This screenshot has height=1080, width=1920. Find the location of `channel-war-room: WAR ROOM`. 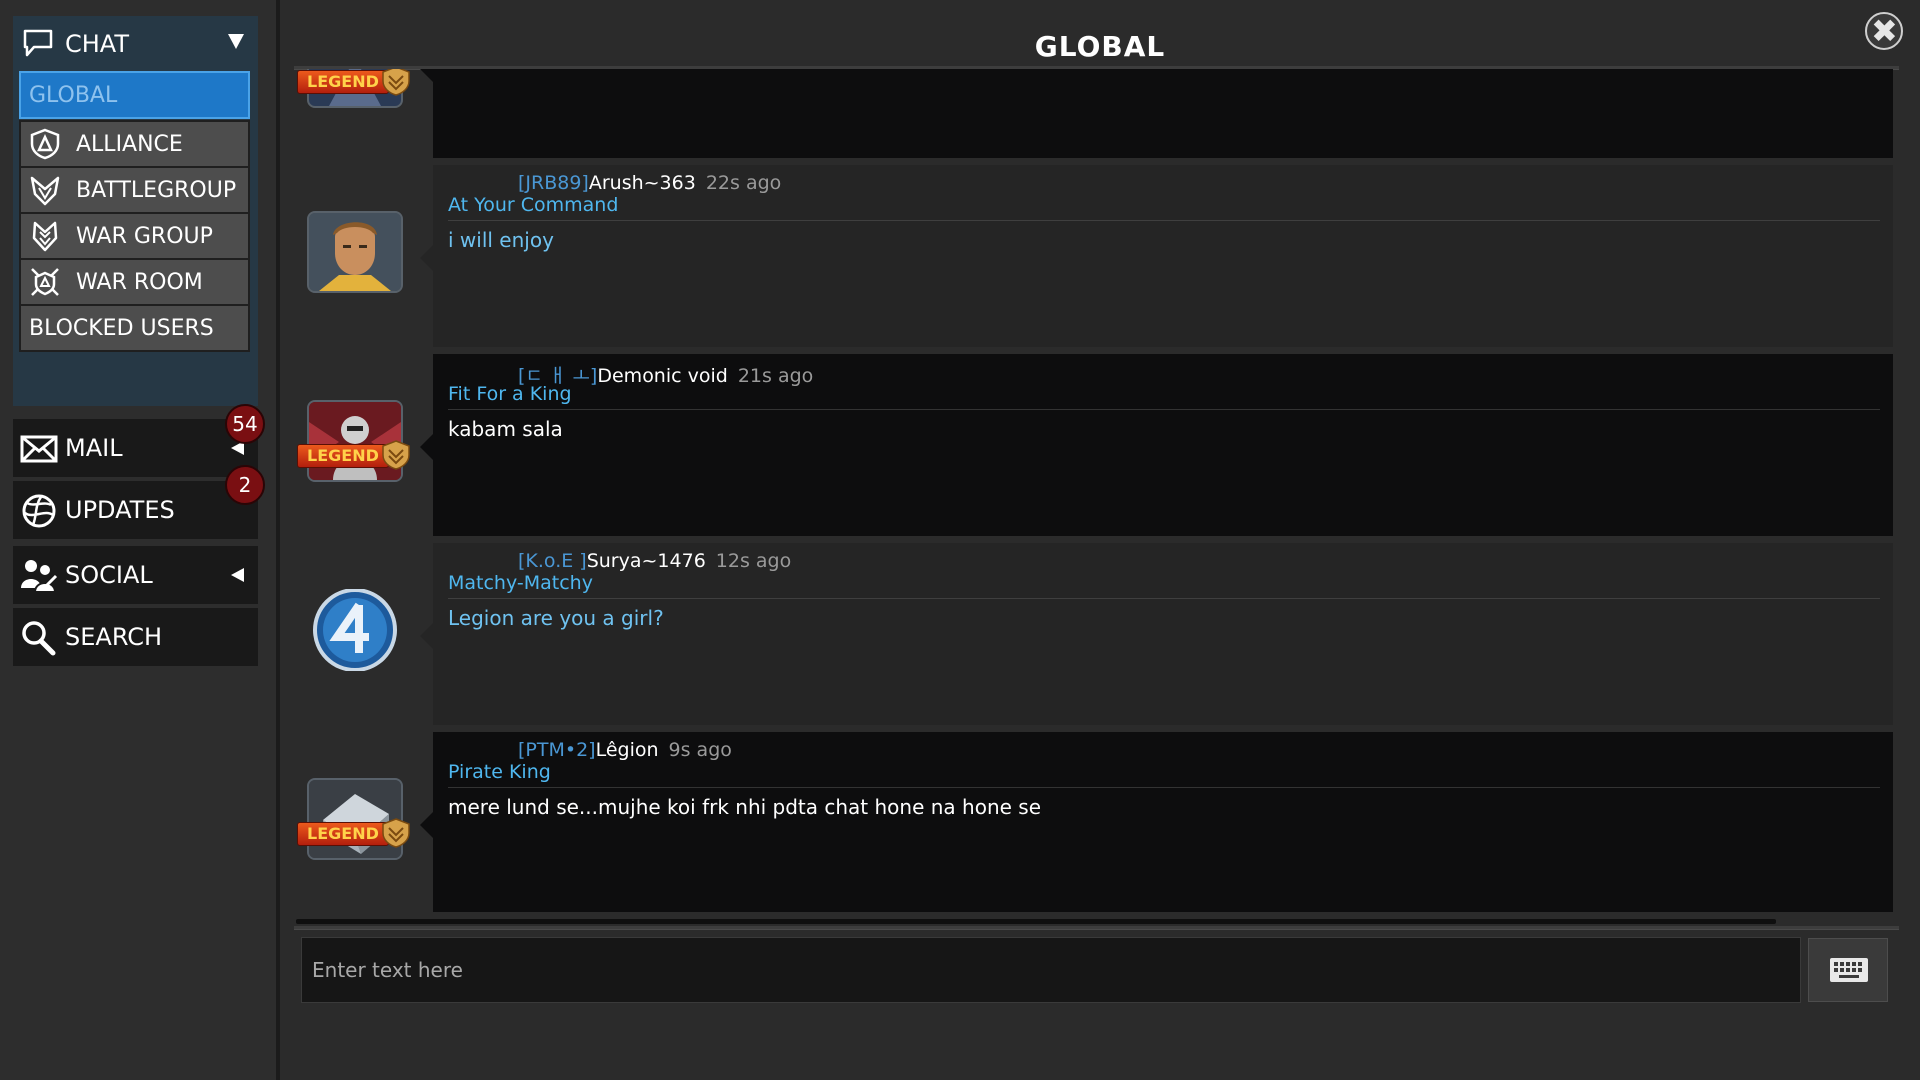

channel-war-room: WAR ROOM is located at coordinates (134, 282).